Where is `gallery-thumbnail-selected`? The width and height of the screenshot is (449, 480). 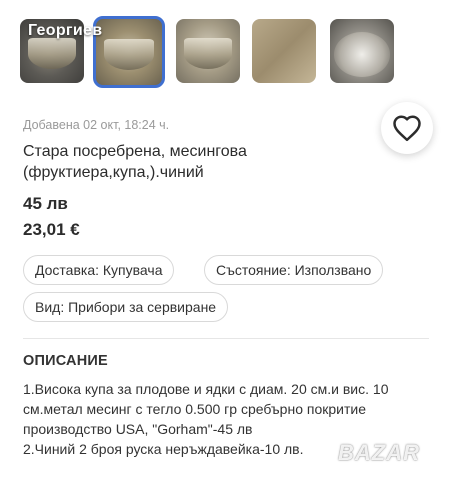
gallery-thumbnail-selected is located at coordinates (129, 52).